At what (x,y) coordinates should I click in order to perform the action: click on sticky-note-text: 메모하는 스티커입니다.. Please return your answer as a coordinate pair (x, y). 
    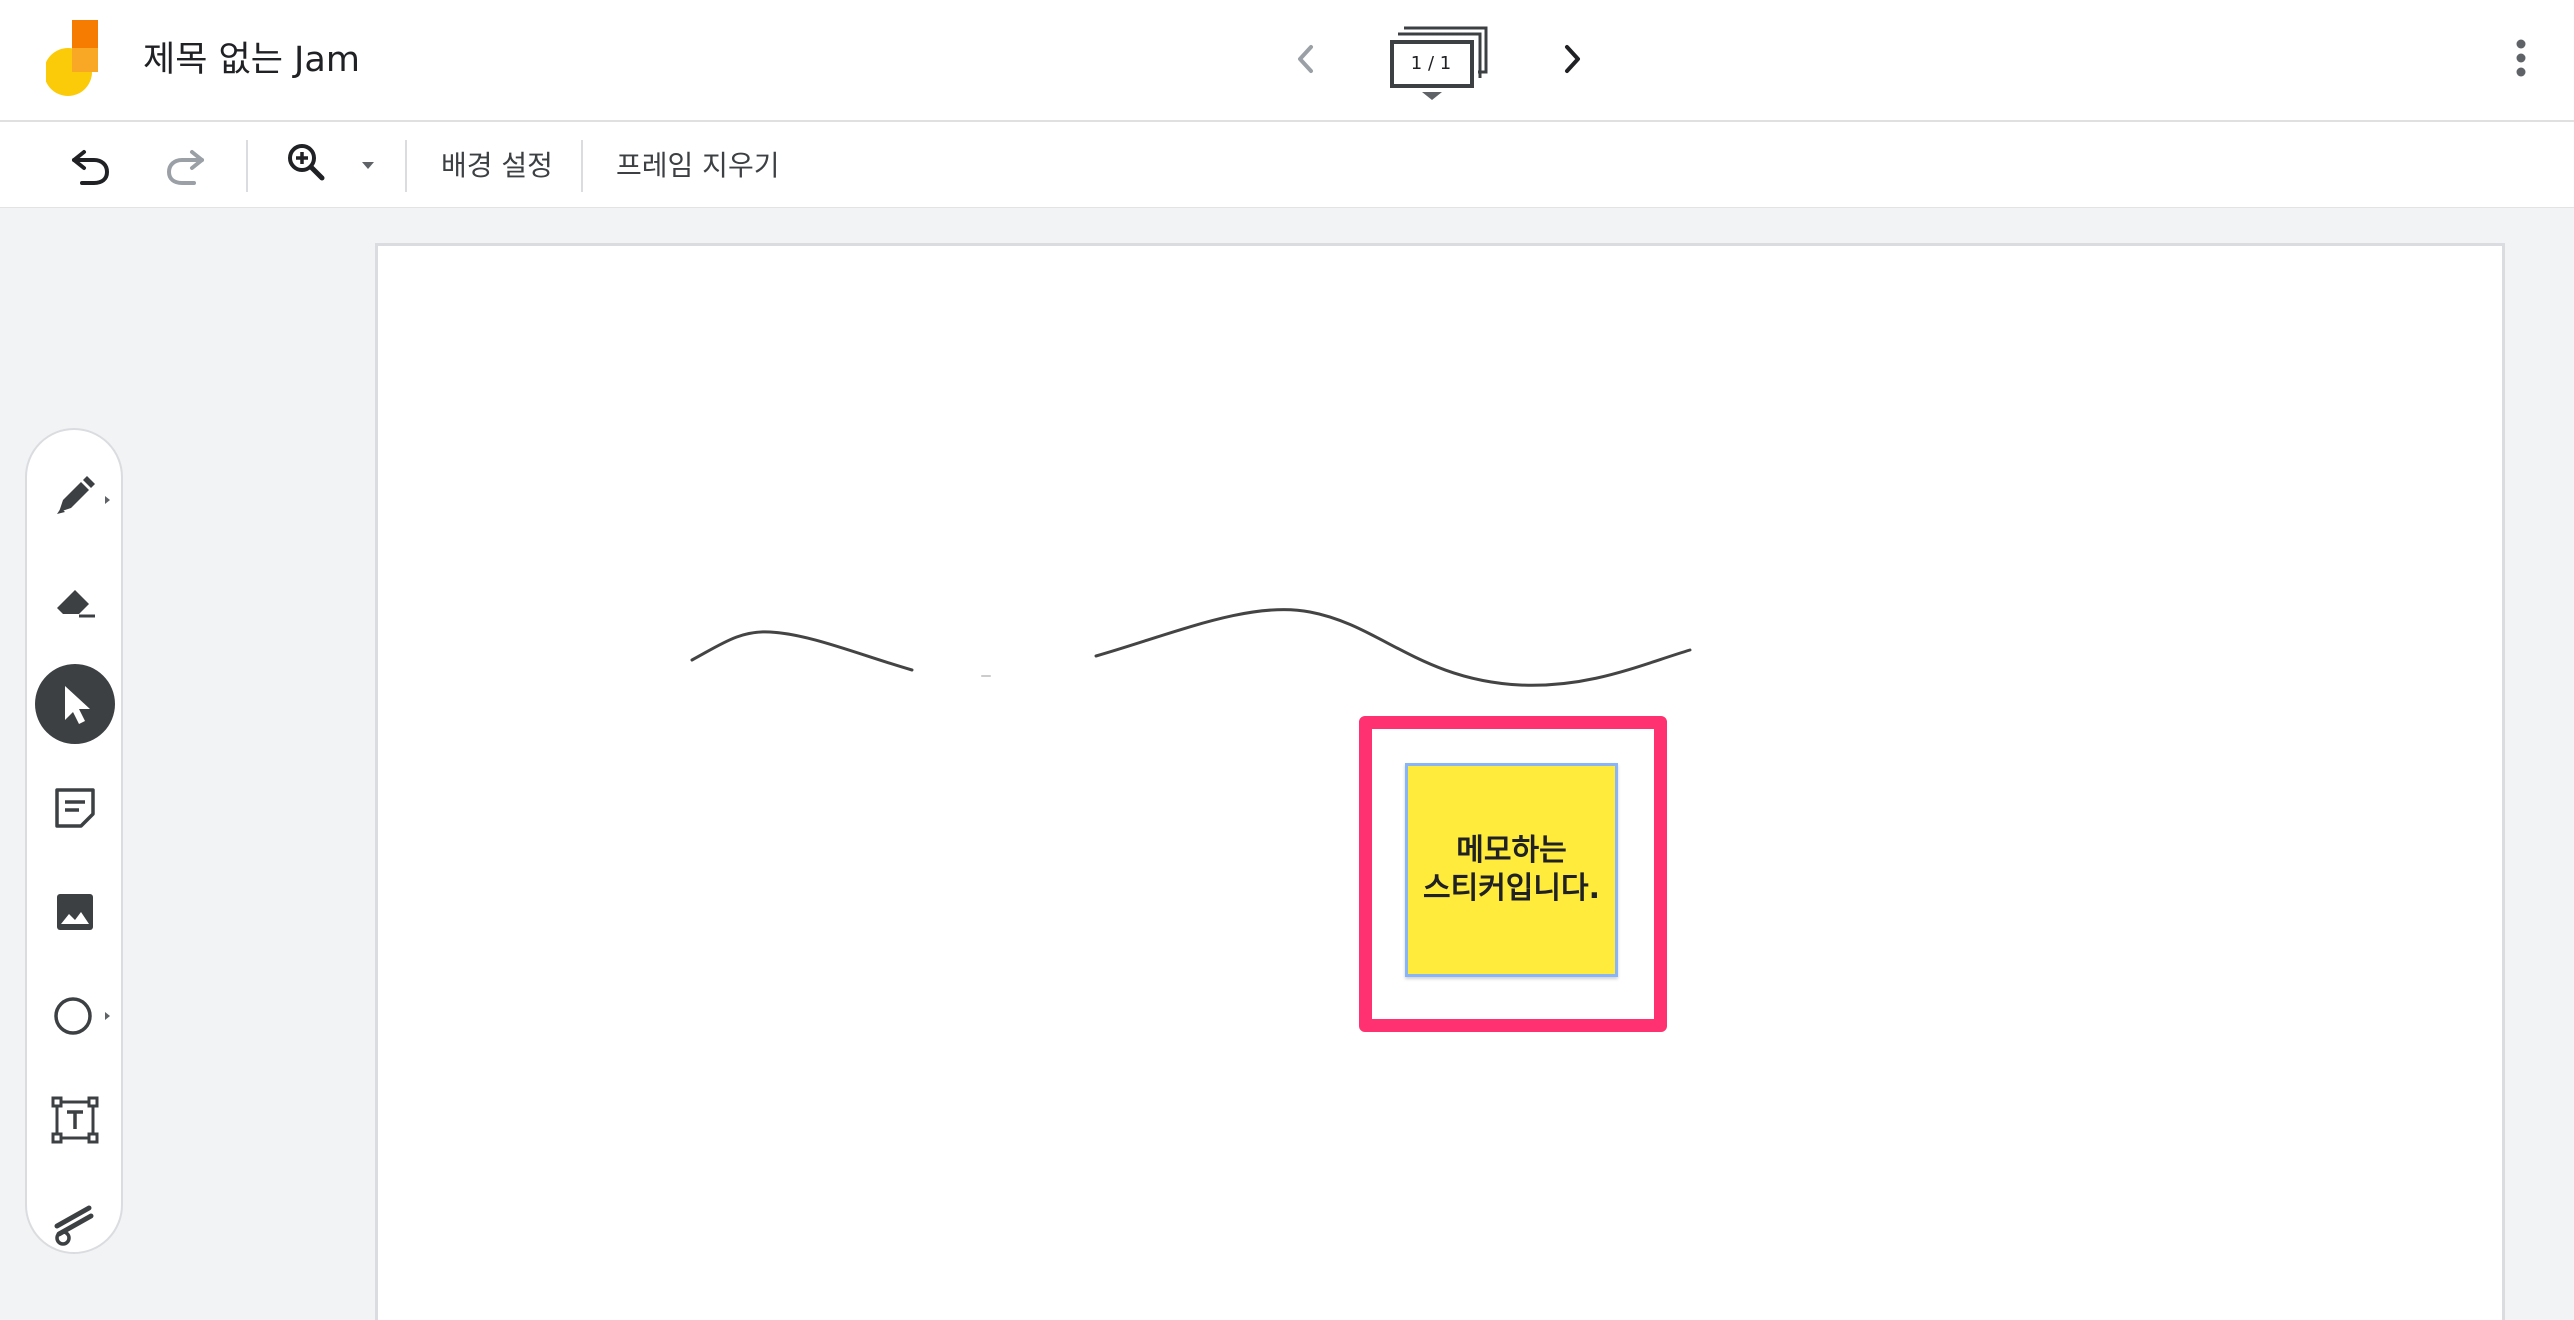
    Looking at the image, I should click on (1511, 869).